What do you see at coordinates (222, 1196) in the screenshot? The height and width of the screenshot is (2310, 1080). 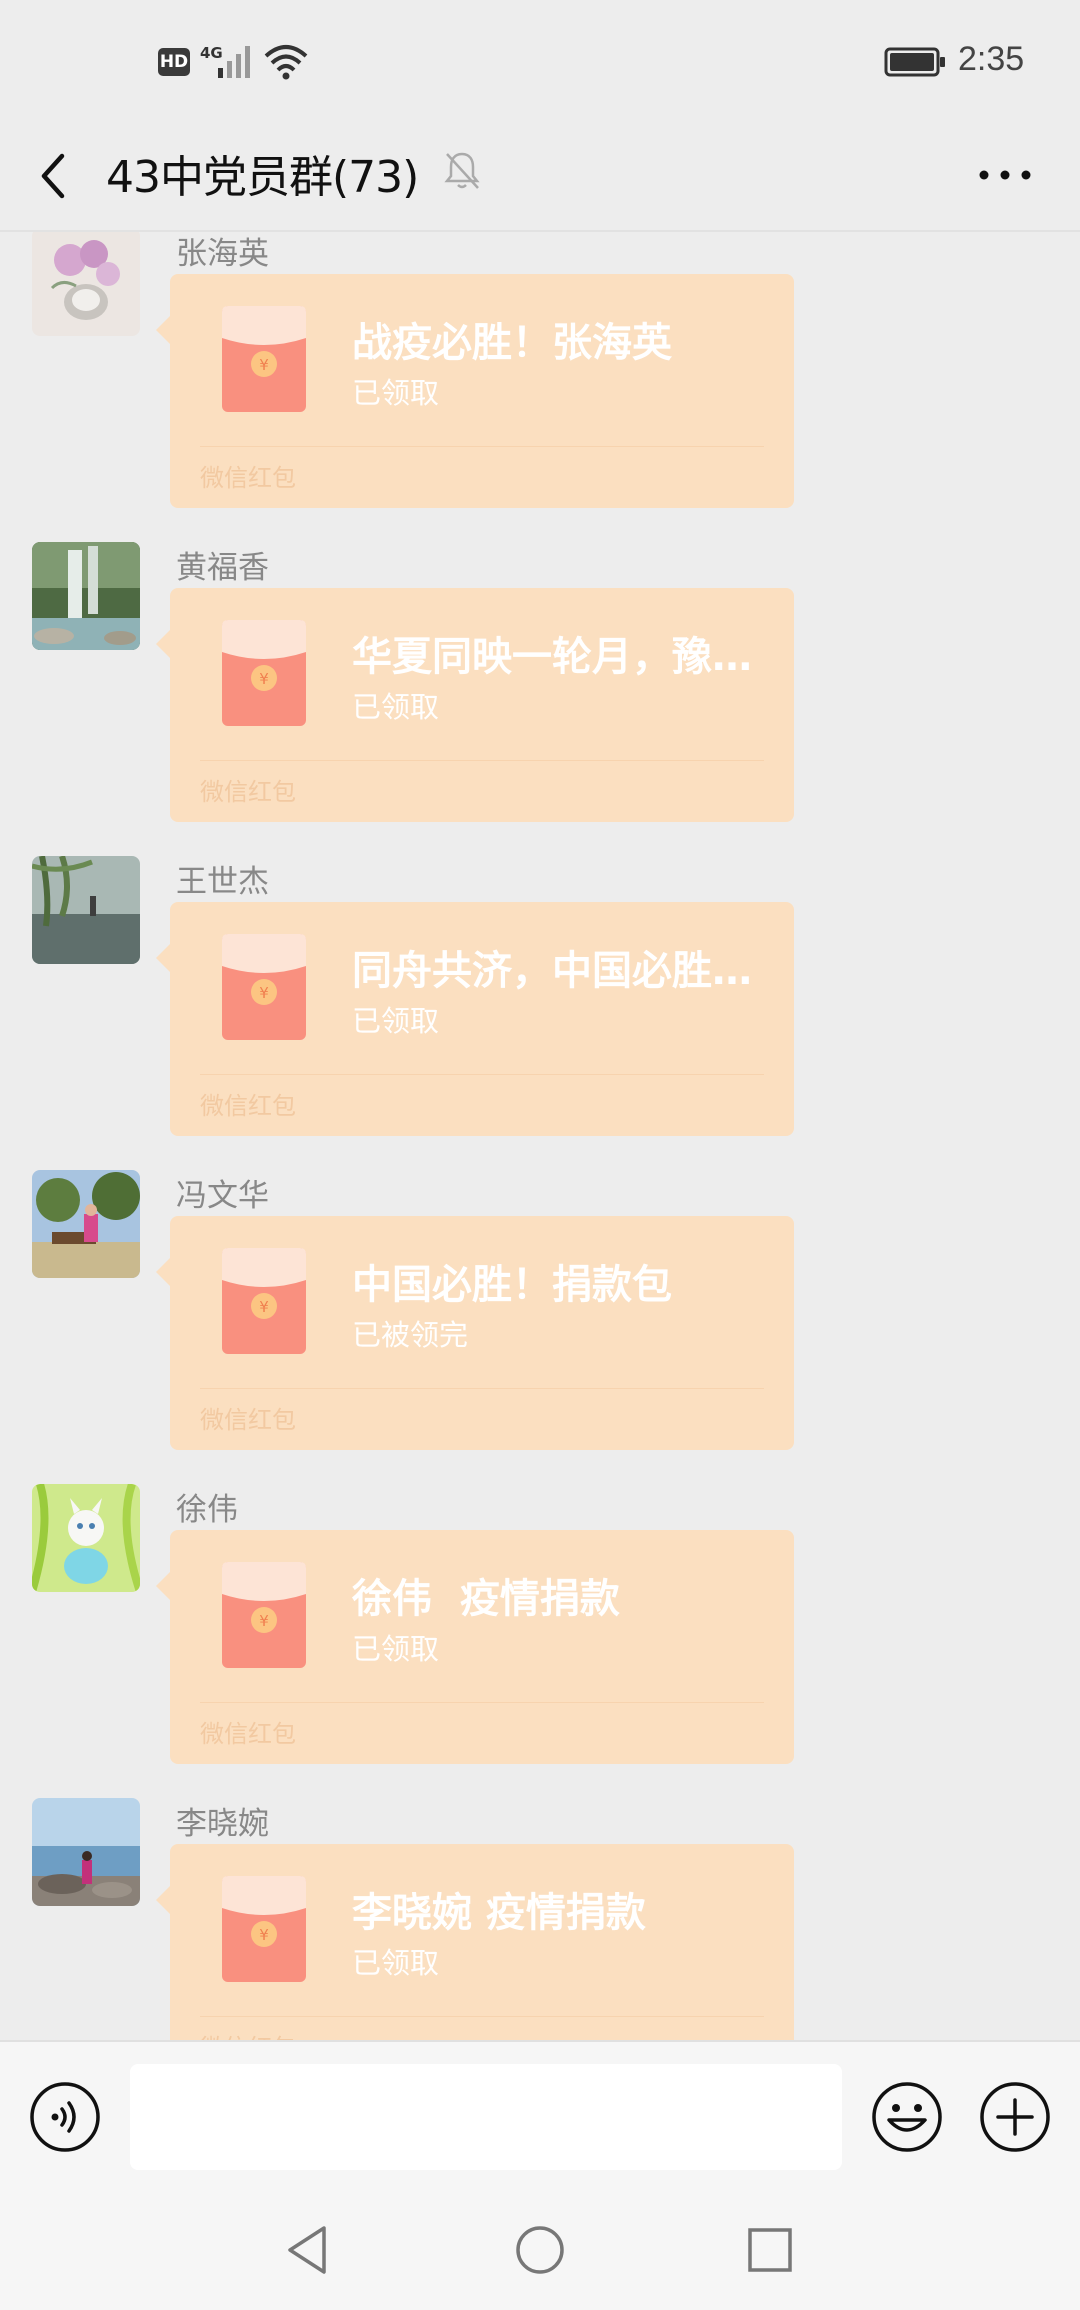 I see `sender-name: 冯文华` at bounding box center [222, 1196].